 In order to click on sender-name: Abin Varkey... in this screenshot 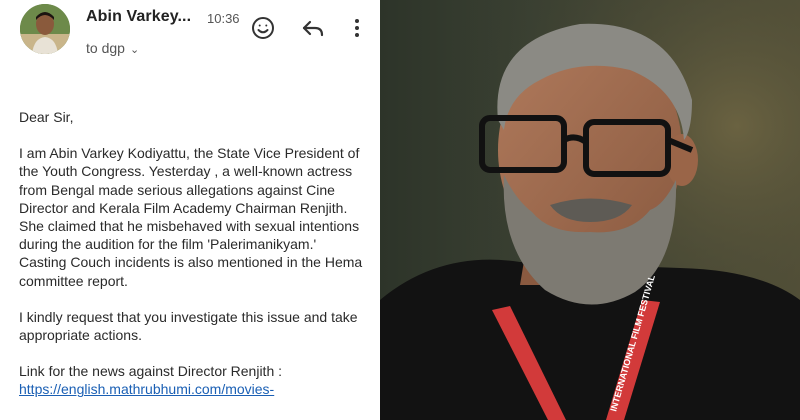, I will do `click(139, 16)`.